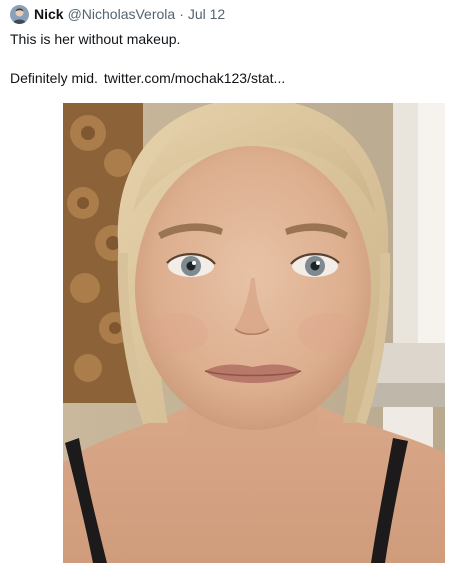 This screenshot has width=472, height=566. What do you see at coordinates (49, 14) in the screenshot?
I see `display-name: Nick` at bounding box center [49, 14].